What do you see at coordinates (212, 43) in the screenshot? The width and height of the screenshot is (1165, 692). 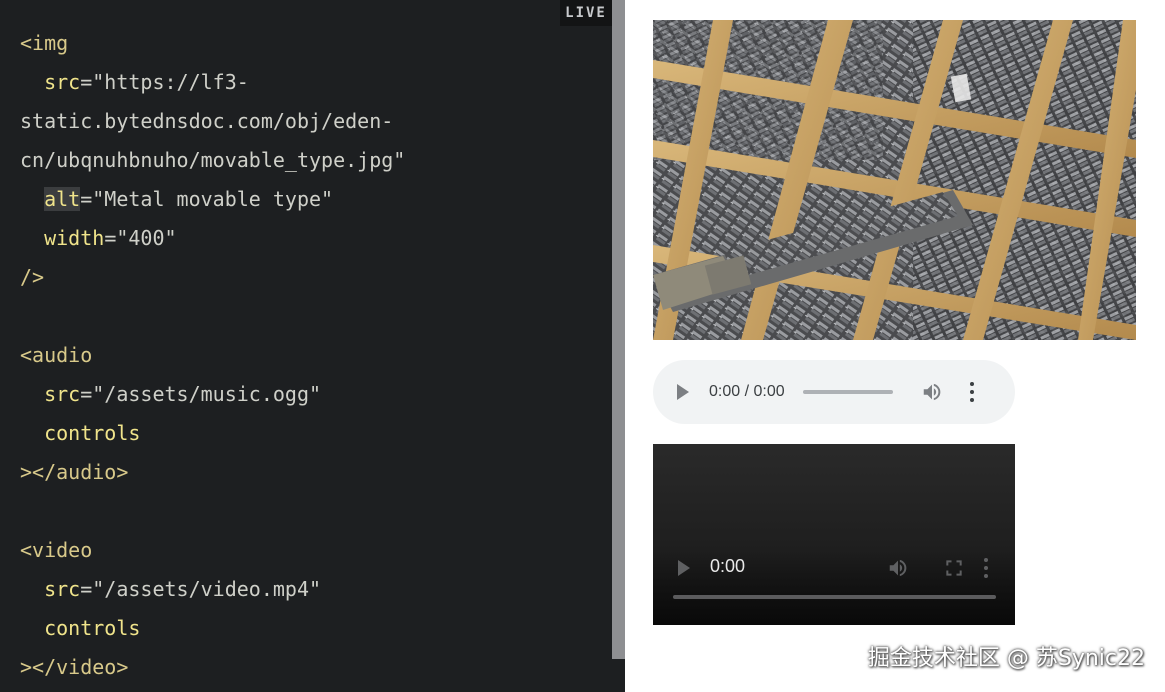 I see `code-line: <img` at bounding box center [212, 43].